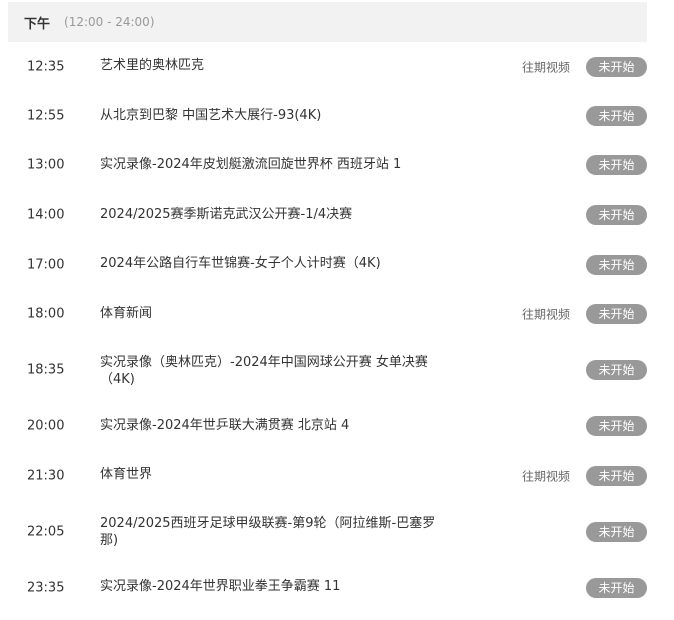 The width and height of the screenshot is (674, 620). I want to click on program-time: 12:55, so click(46, 116).